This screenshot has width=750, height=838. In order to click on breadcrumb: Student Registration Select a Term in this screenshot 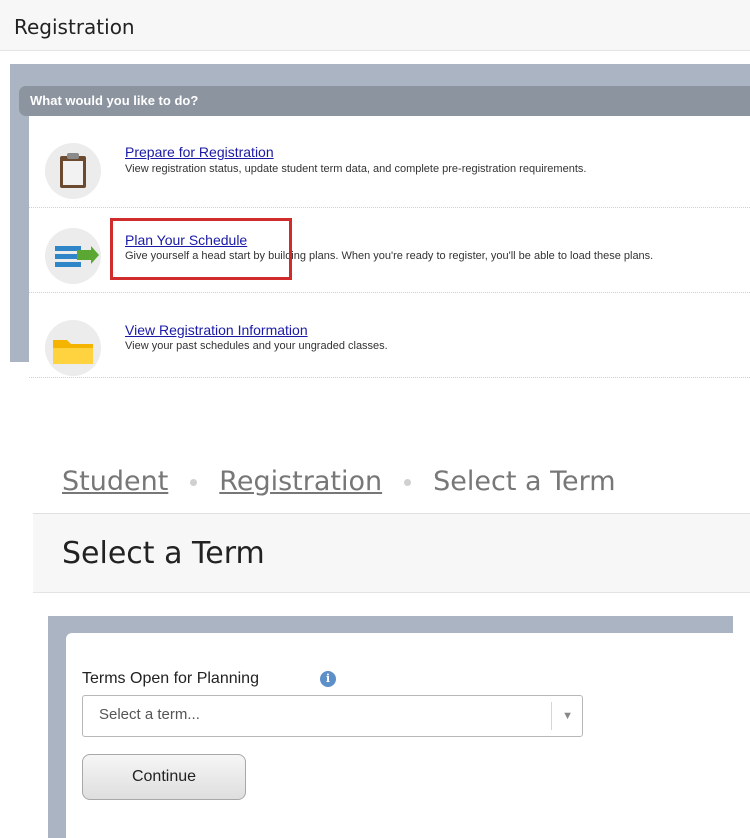, I will do `click(339, 481)`.